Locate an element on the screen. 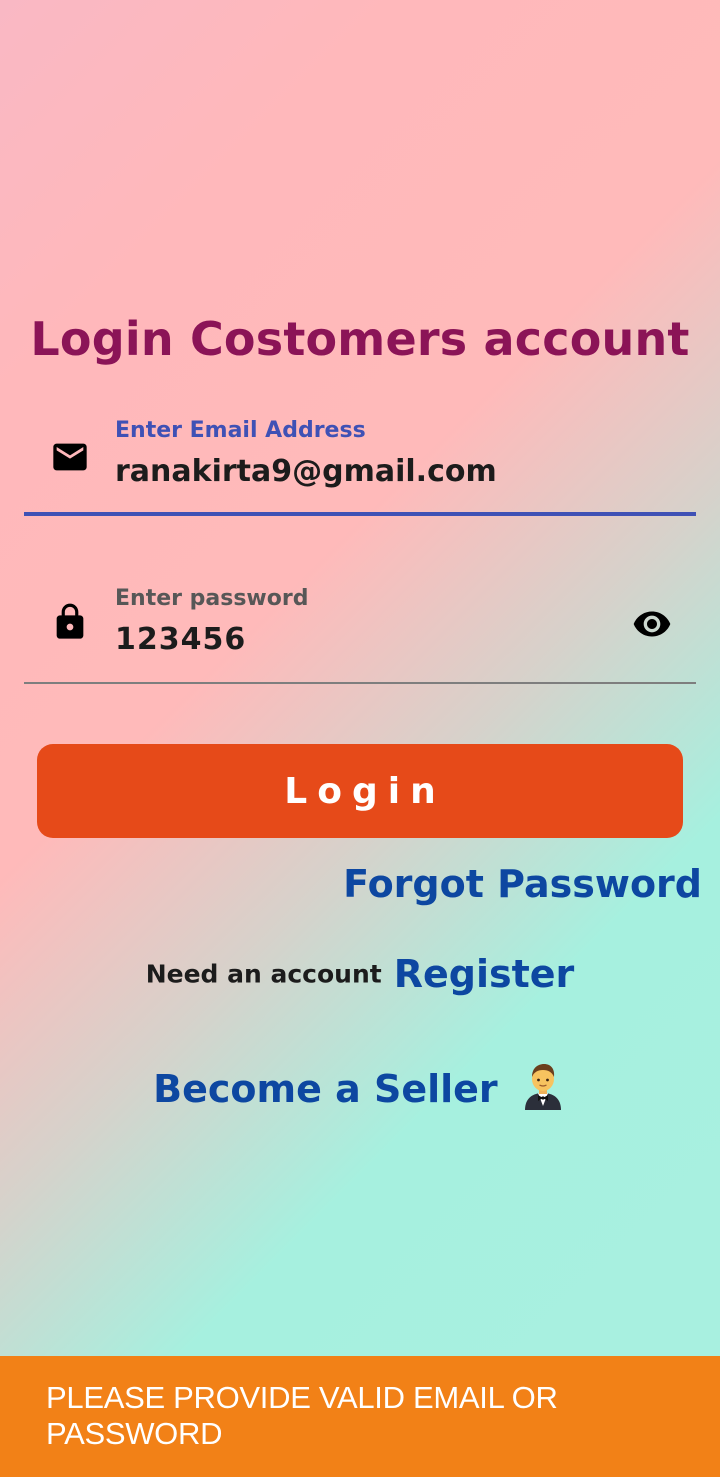 The width and height of the screenshot is (720, 1477). password-field: Enter password 123456 is located at coordinates (360, 631).